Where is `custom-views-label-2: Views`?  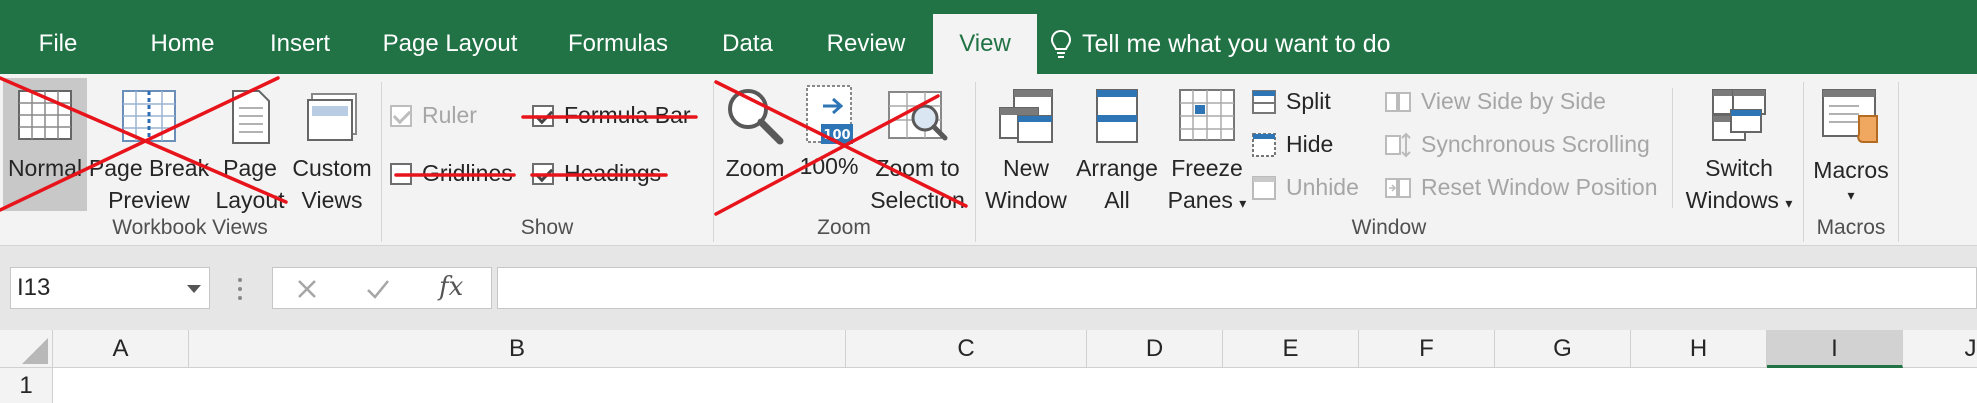 custom-views-label-2: Views is located at coordinates (332, 200).